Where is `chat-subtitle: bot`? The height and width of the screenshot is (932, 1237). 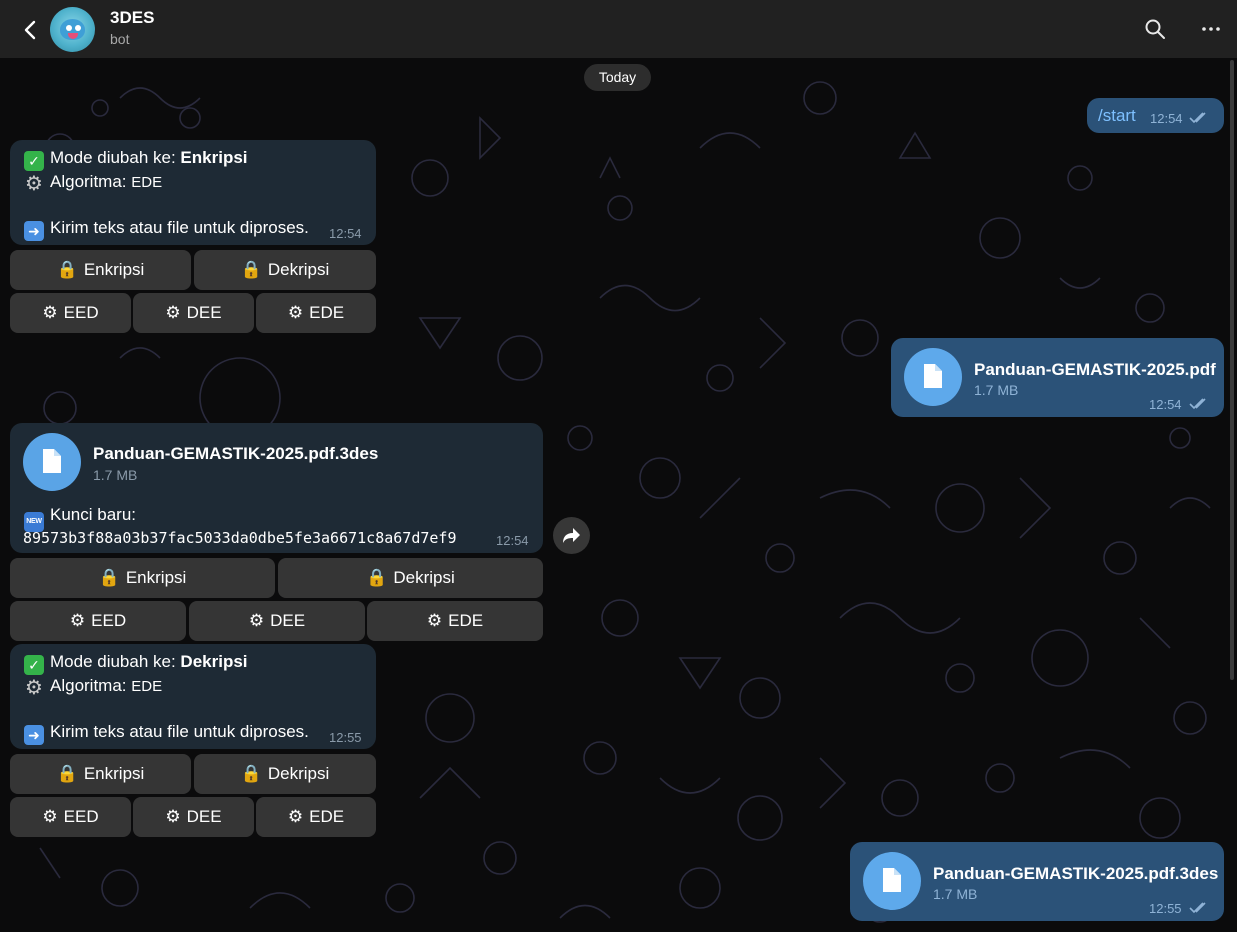 chat-subtitle: bot is located at coordinates (120, 39).